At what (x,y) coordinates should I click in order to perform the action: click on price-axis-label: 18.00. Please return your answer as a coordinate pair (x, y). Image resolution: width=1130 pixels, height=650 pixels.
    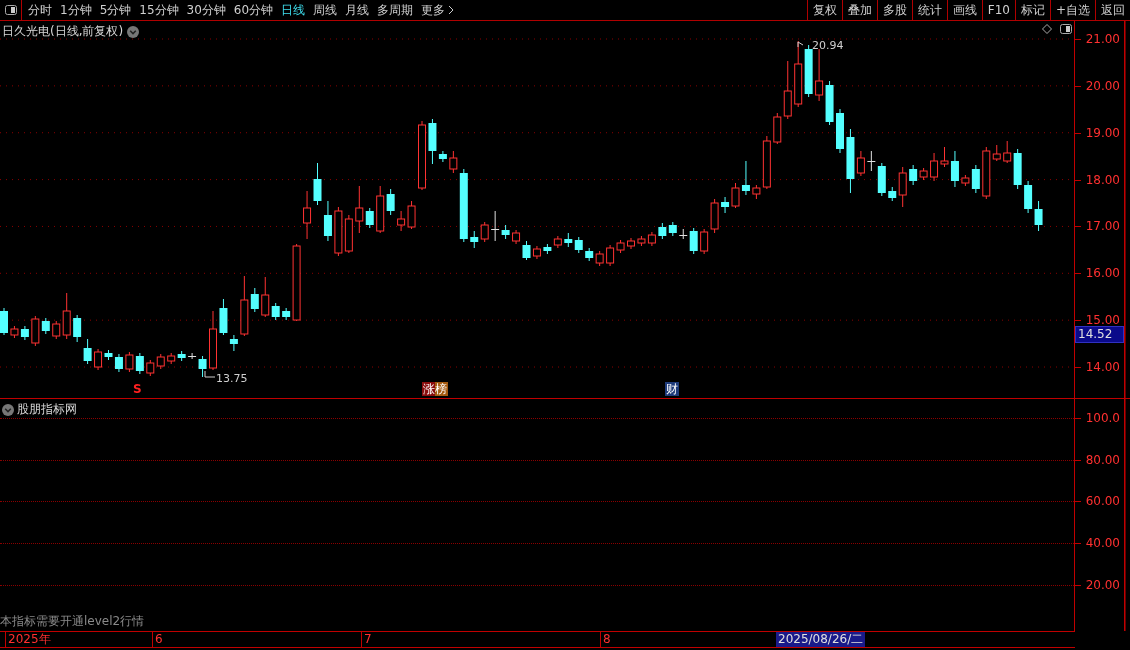
    Looking at the image, I should click on (1102, 179).